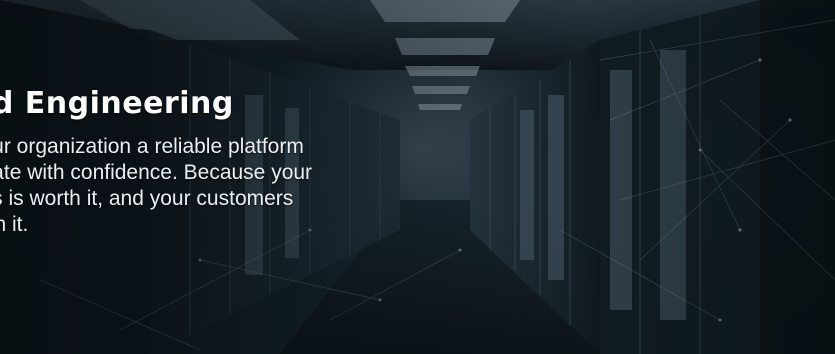 This screenshot has height=354, width=835. I want to click on hero-title: ud Engineering, so click(117, 103).